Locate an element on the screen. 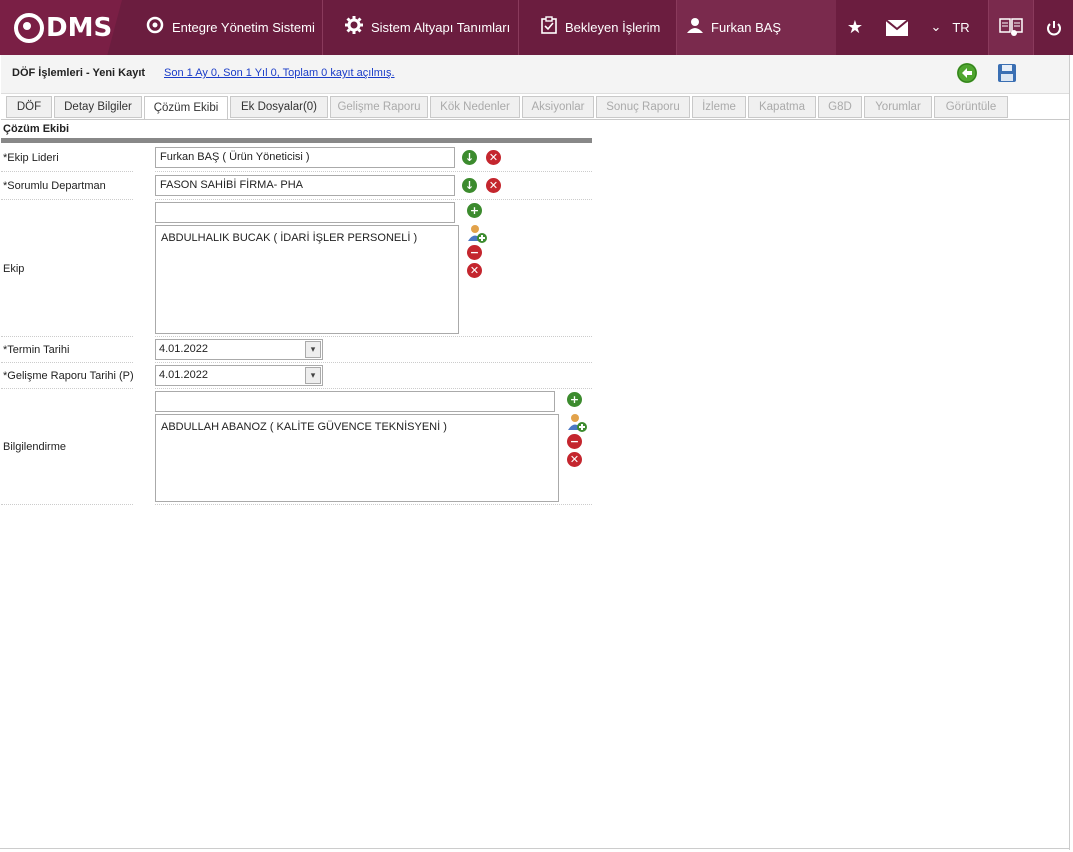 The image size is (1073, 852). tab-12: Görüntüle is located at coordinates (971, 107).